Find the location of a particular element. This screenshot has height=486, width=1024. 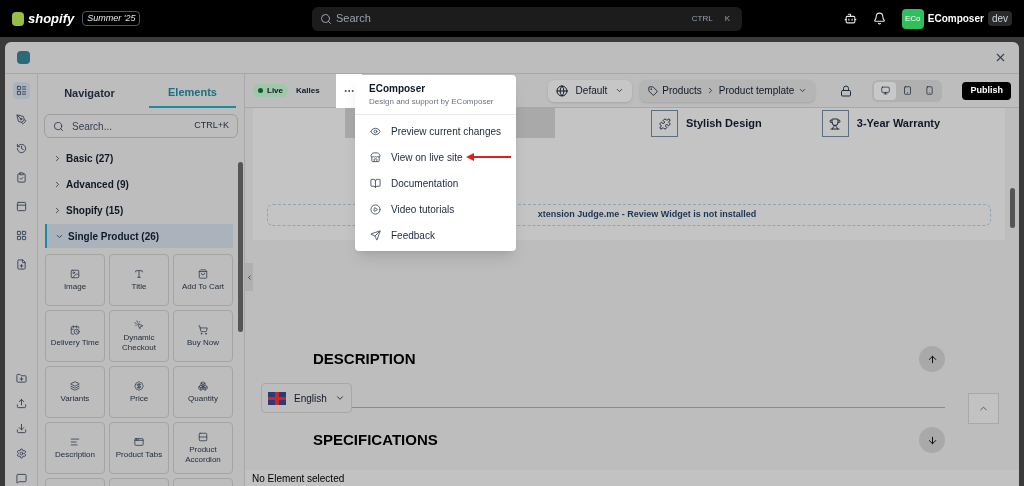

edition-badge: Summer '25 is located at coordinates (111, 18).